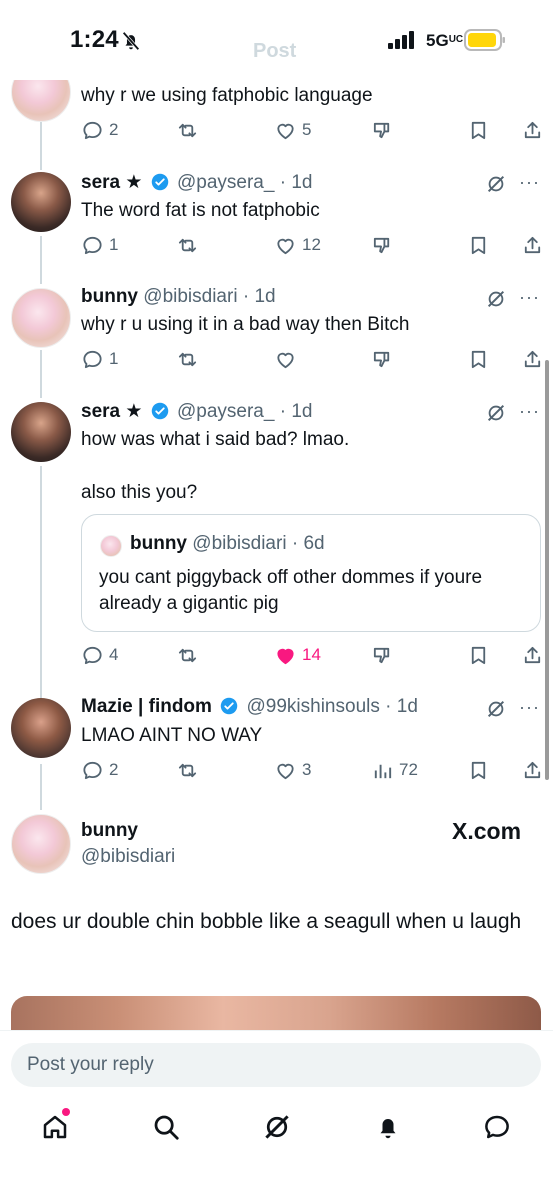  I want to click on messages-icon, so click(497, 1127).